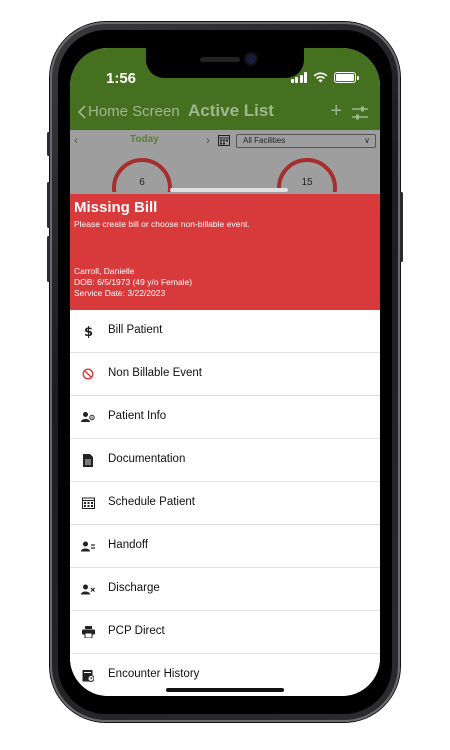  I want to click on handoff-action: Handoff, so click(225, 546).